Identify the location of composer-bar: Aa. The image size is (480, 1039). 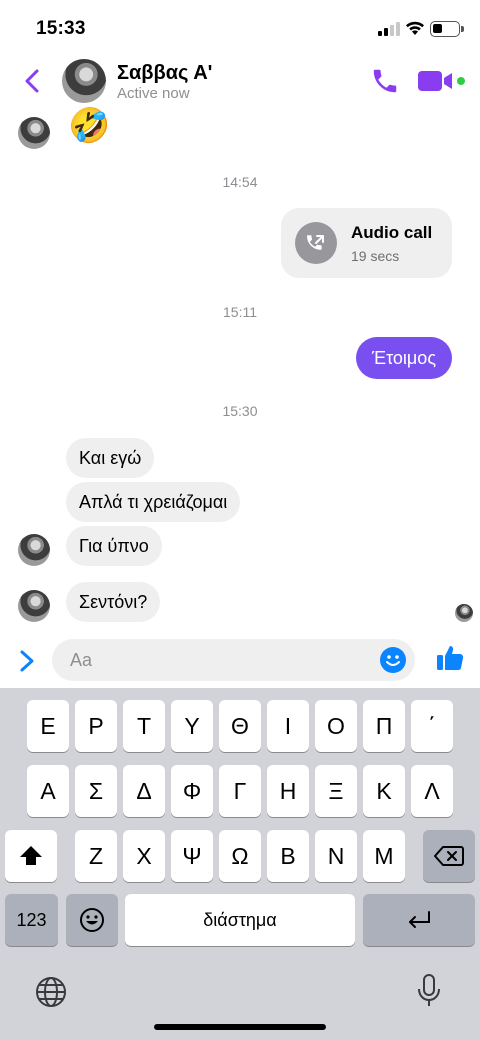
(240, 662).